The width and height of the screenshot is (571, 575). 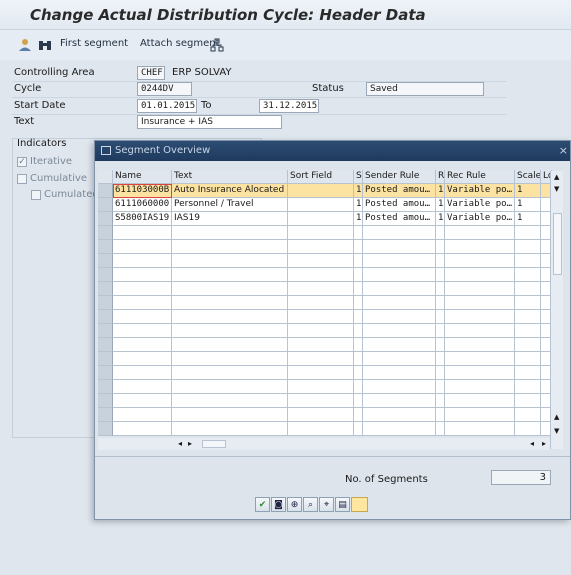 I want to click on r-cell: 1, so click(x=440, y=219).